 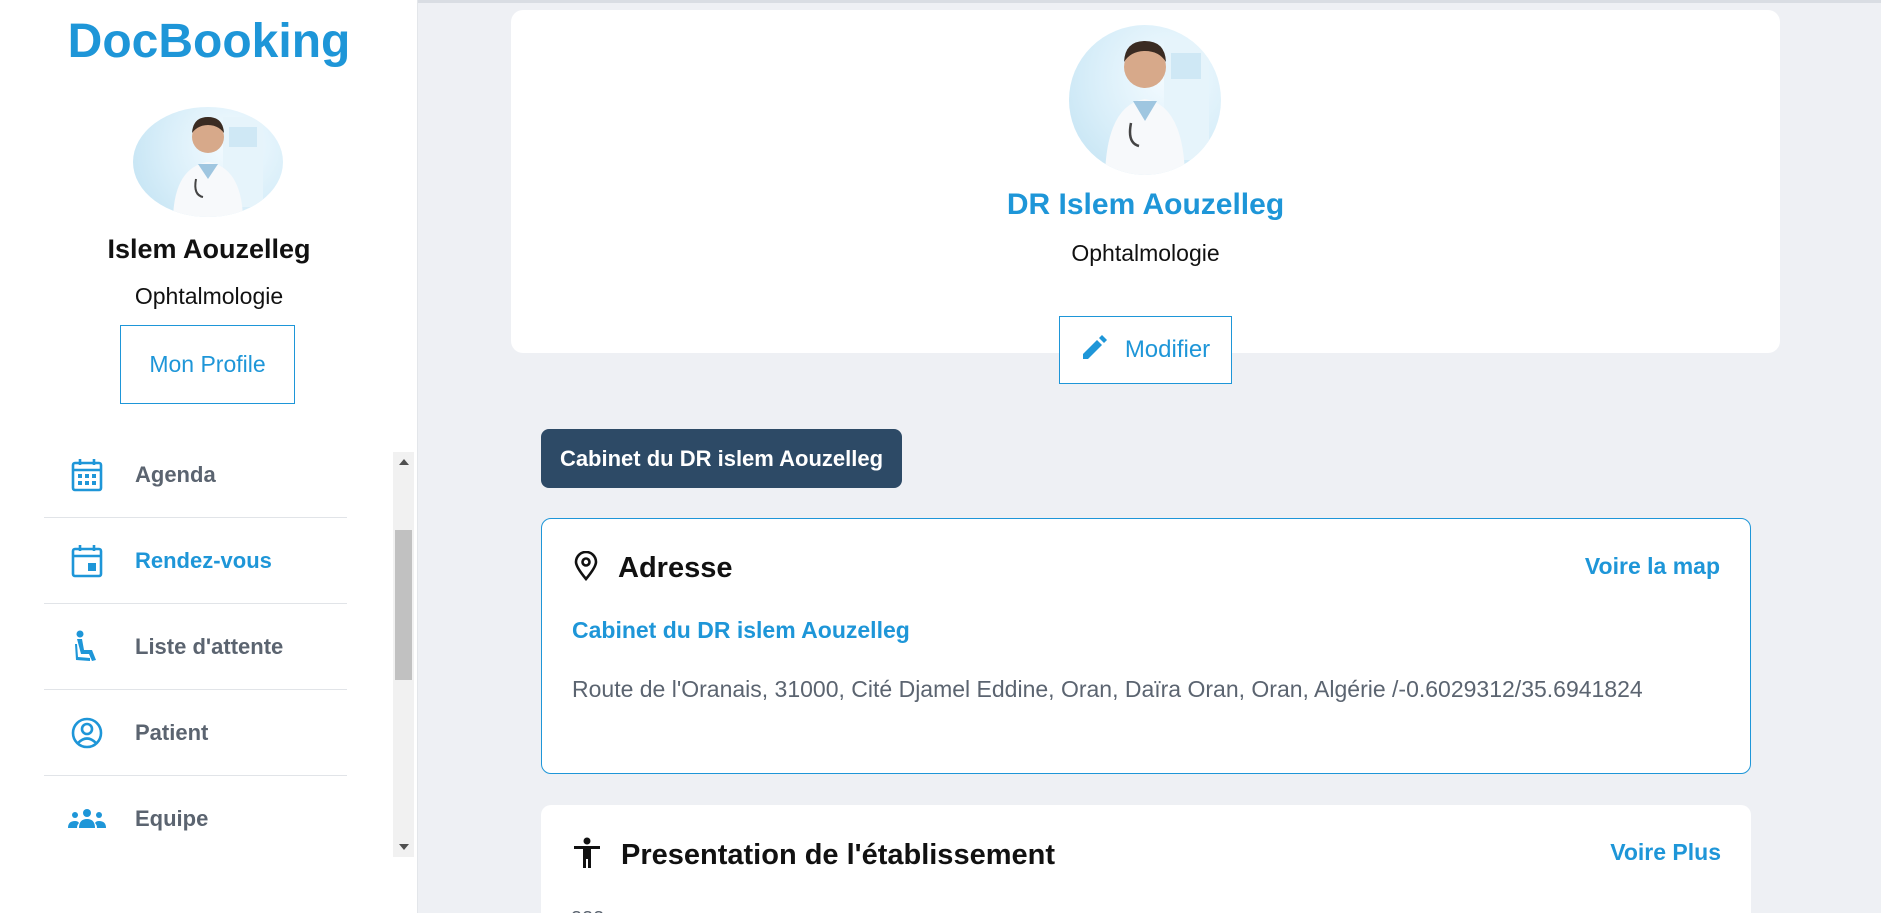 I want to click on sidebar-avatar, so click(x=208, y=162).